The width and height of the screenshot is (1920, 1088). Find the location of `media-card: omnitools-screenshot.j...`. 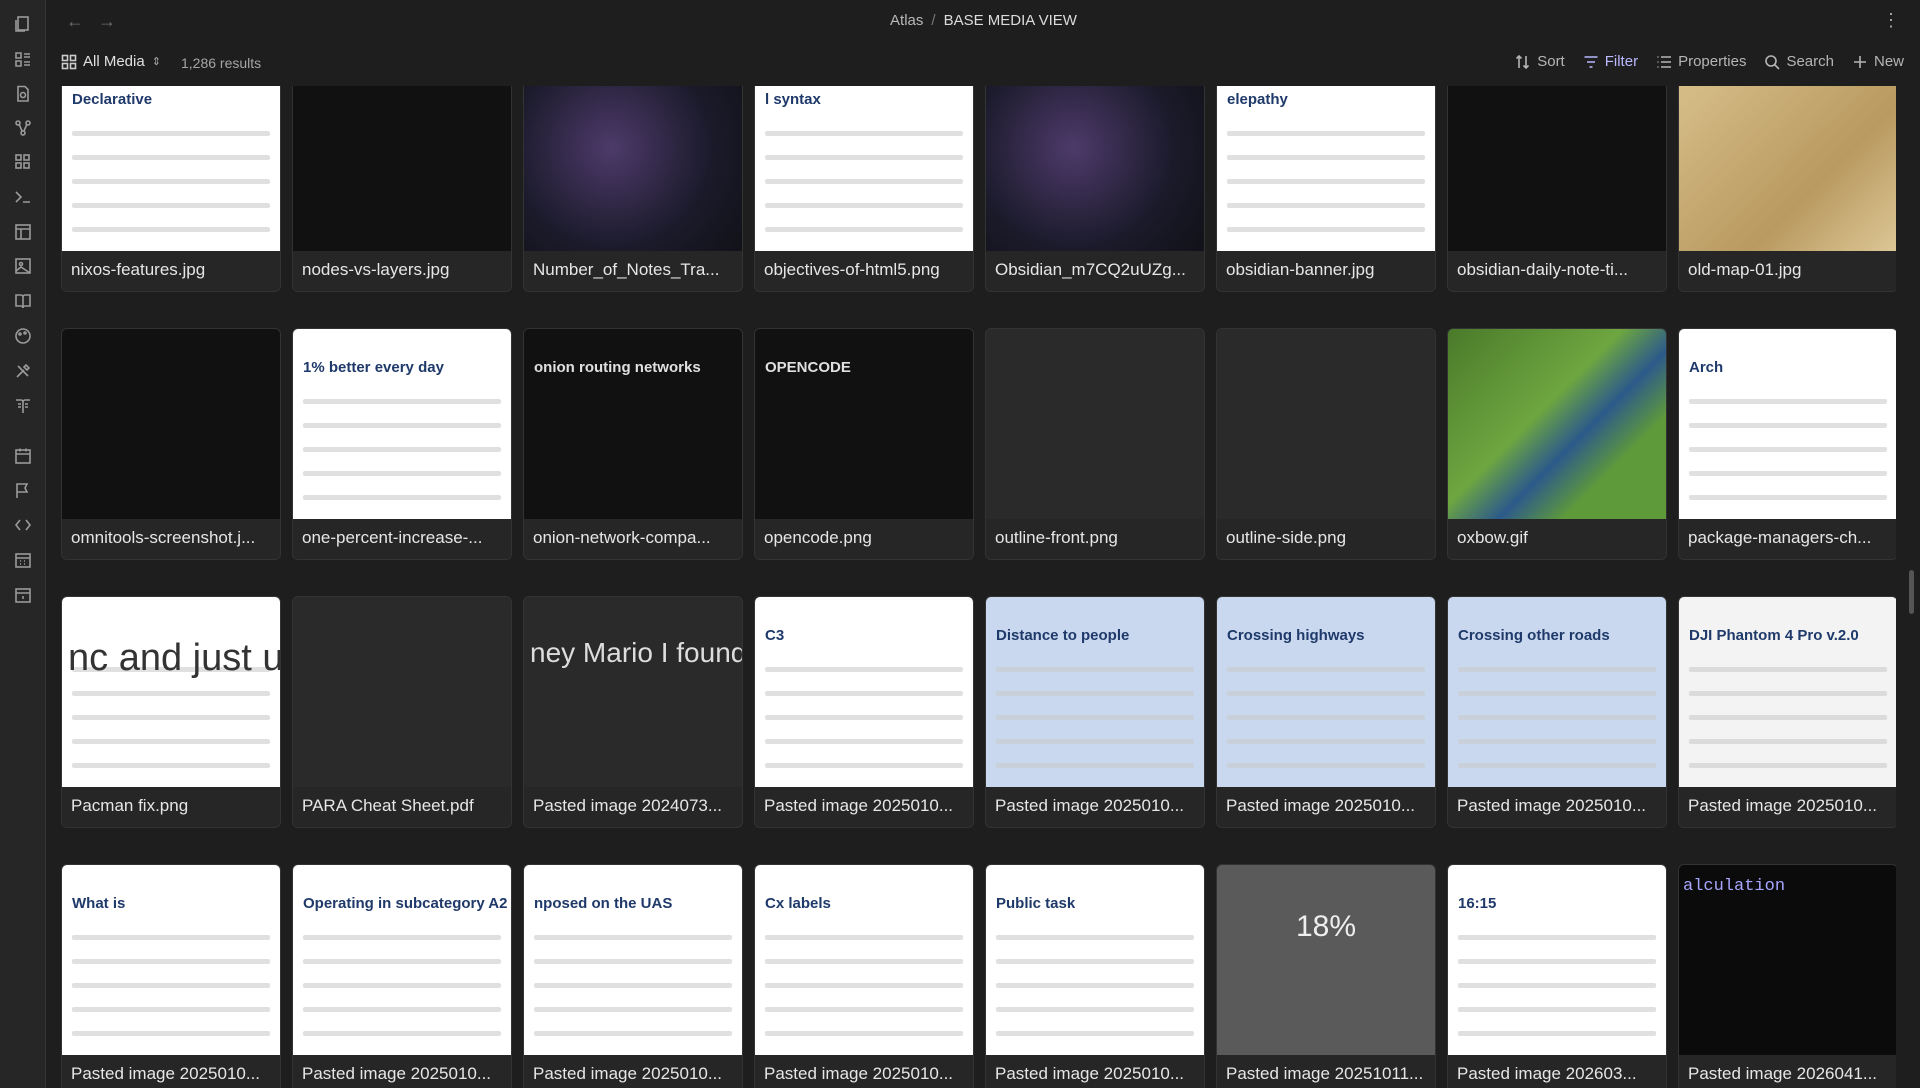

media-card: omnitools-screenshot.j... is located at coordinates (171, 444).